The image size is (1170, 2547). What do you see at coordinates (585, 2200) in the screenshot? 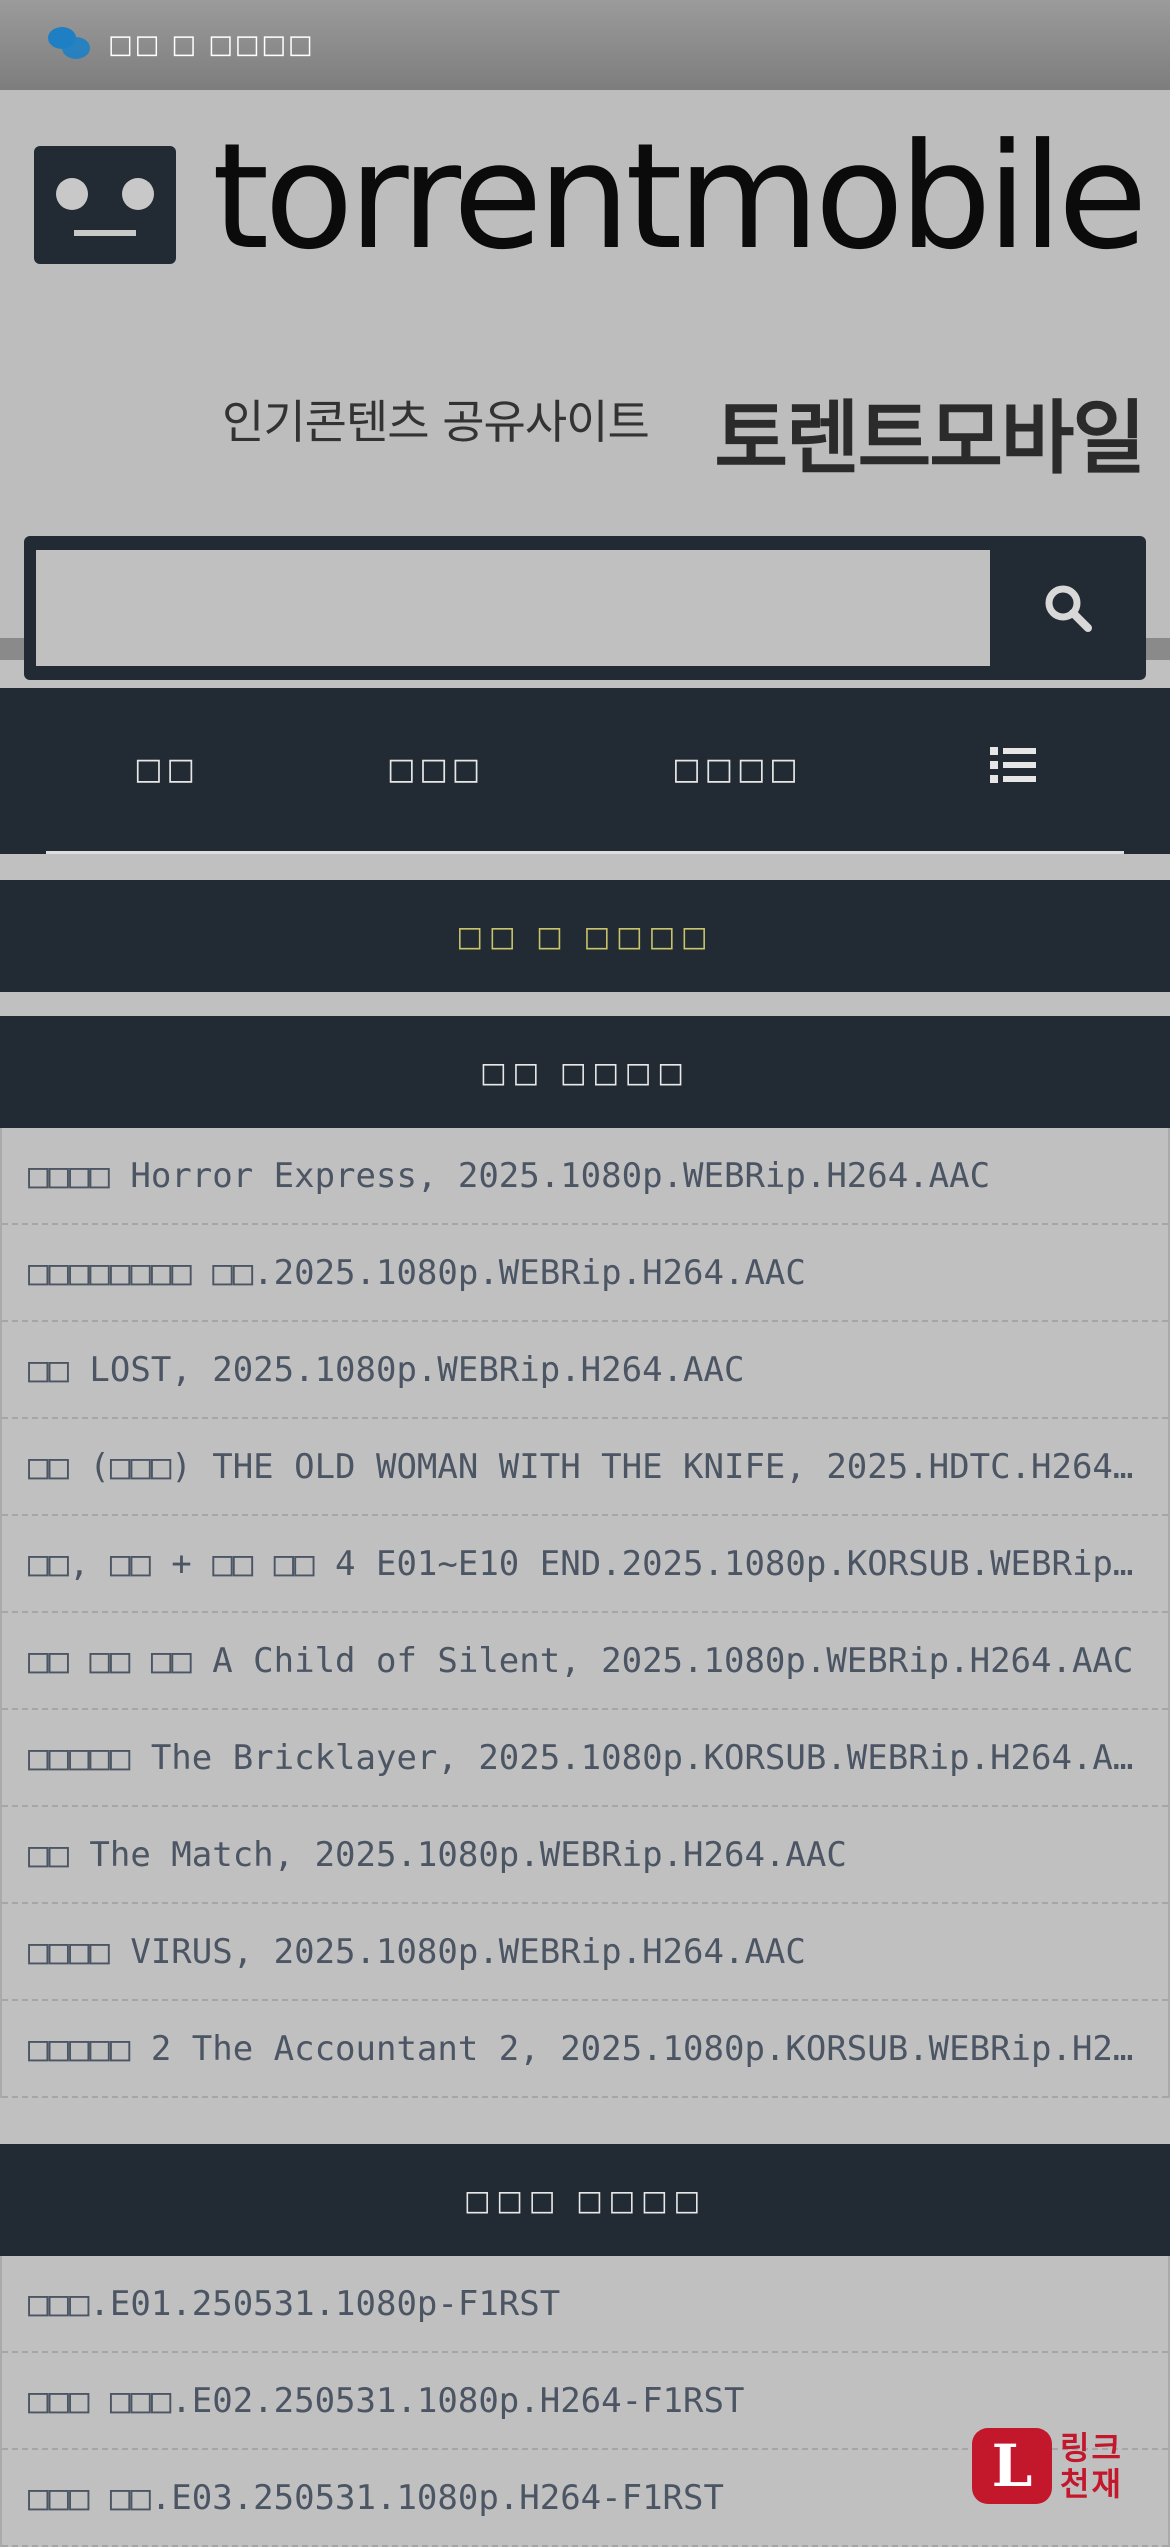
I see `dramas-section-title: □□□ □□□□` at bounding box center [585, 2200].